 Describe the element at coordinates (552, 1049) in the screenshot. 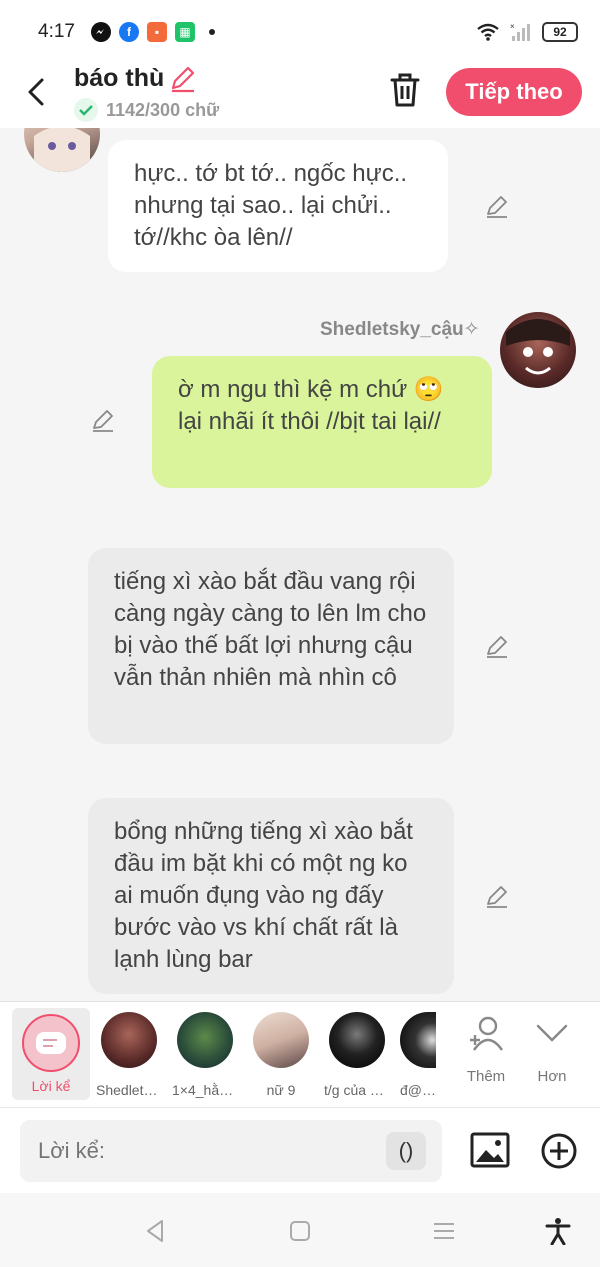

I see `more-button: Hơn` at that location.